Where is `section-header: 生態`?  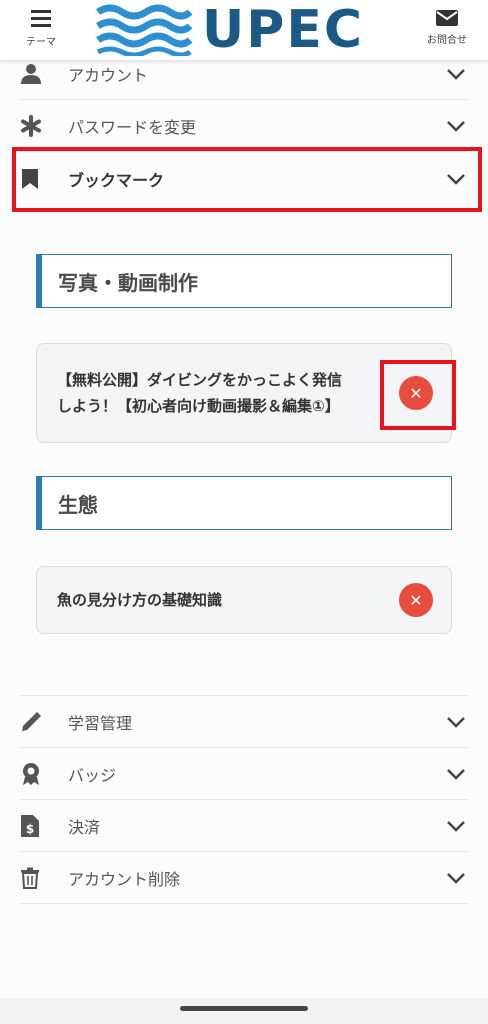 section-header: 生態 is located at coordinates (244, 503).